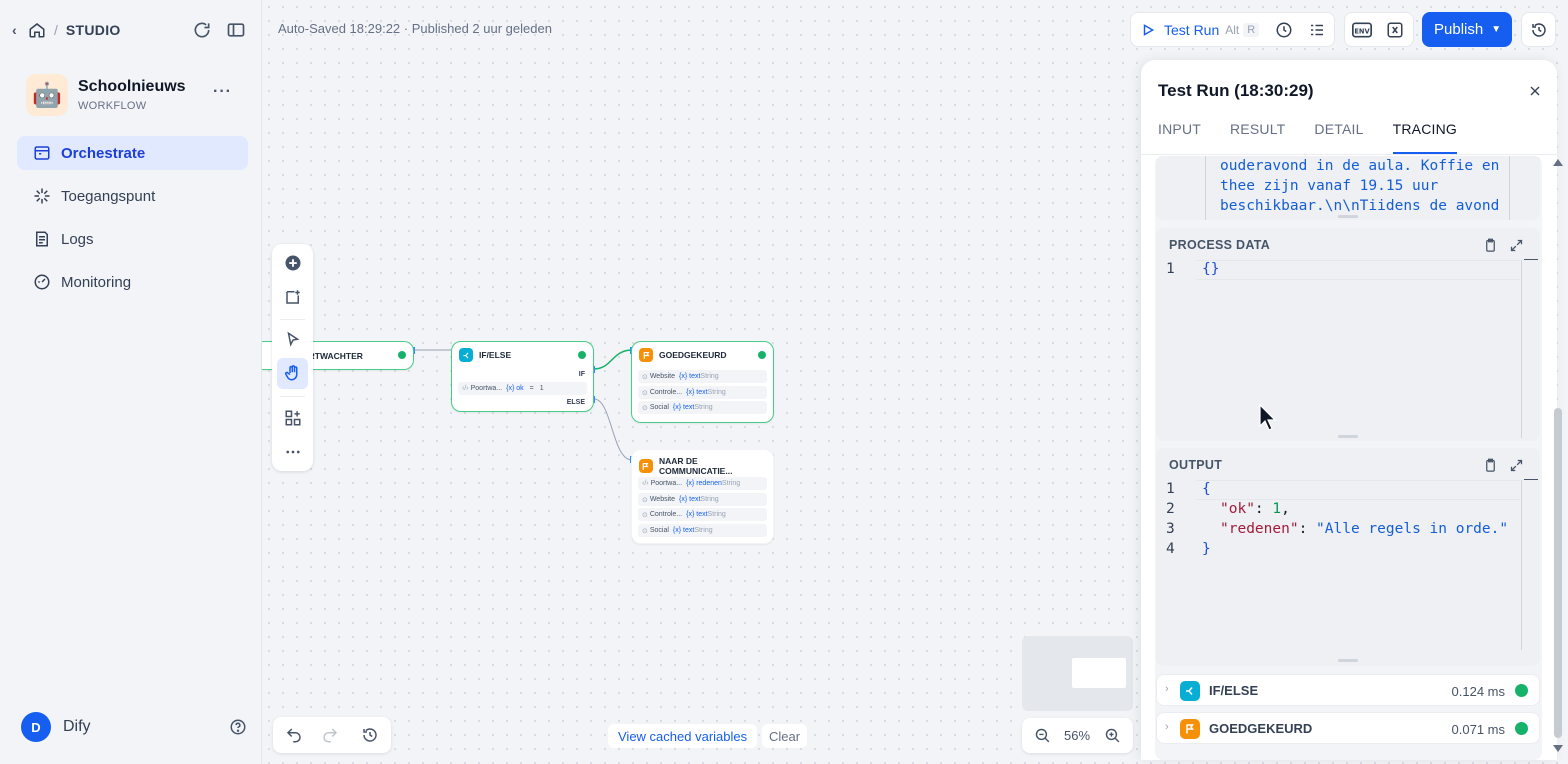 This screenshot has height=764, width=1568. Describe the element at coordinates (202, 30) in the screenshot. I see `refresh-icon` at that location.